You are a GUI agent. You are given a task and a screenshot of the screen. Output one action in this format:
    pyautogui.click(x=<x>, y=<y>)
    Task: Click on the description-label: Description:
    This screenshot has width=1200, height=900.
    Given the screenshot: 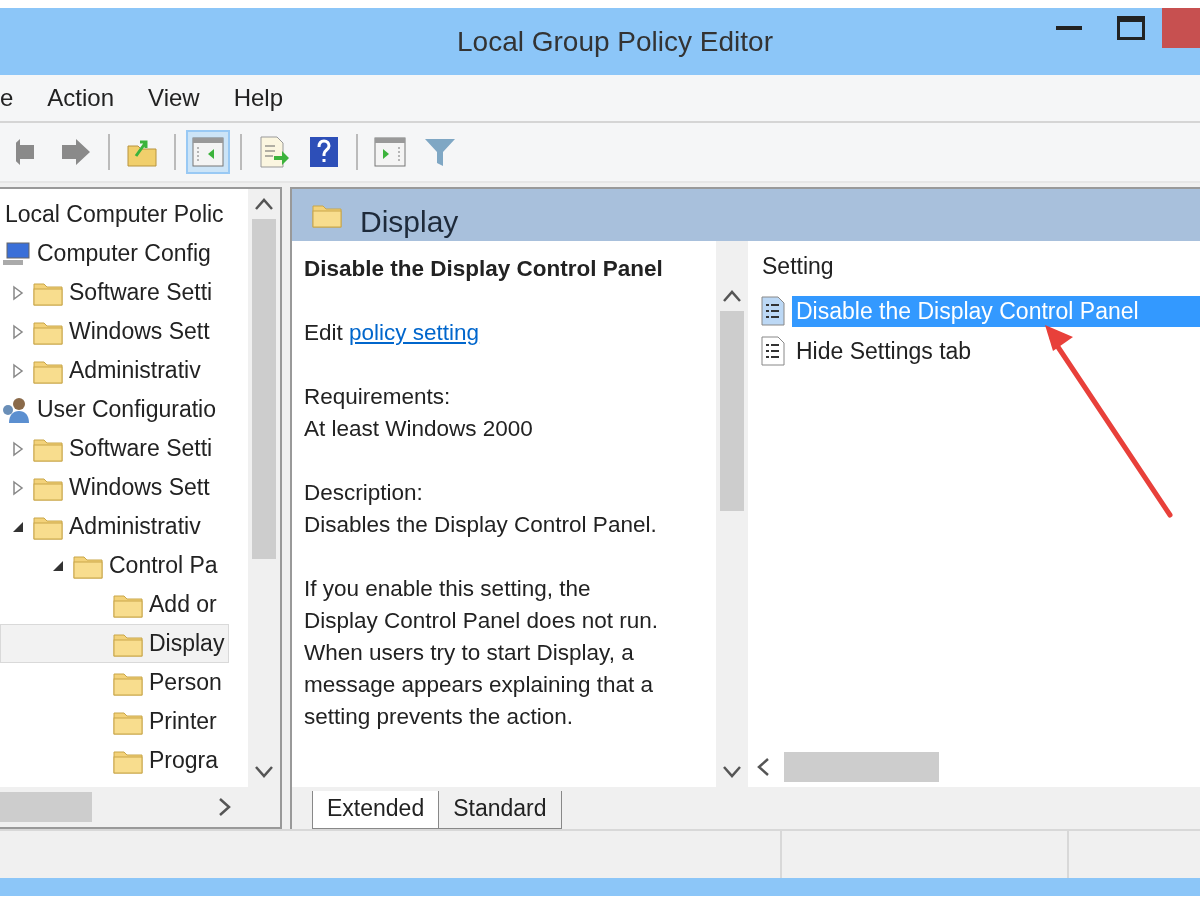 What is the action you would take?
    pyautogui.click(x=364, y=493)
    